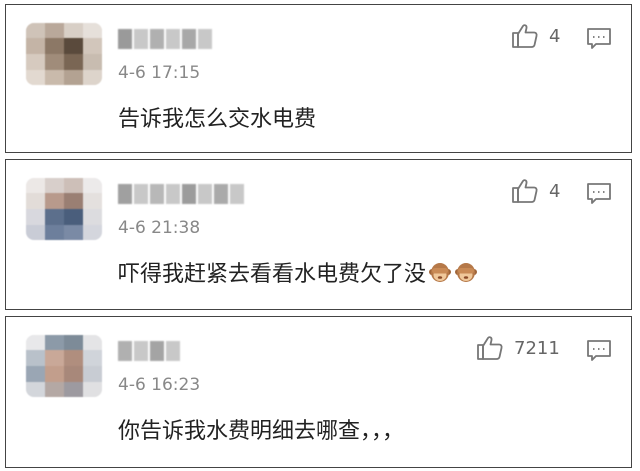 This screenshot has width=640, height=471. I want to click on comment-text-content: 吓得我赶紧去看看水电费欠了没, so click(272, 274).